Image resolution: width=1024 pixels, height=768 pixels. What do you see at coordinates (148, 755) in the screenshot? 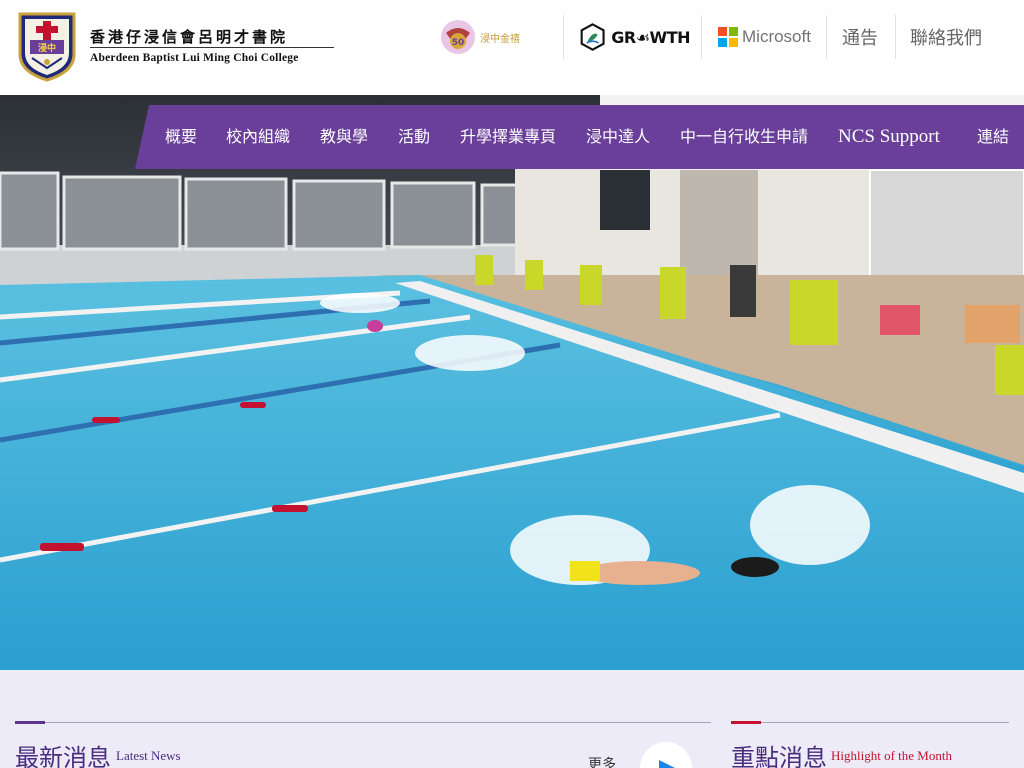
I see `latest-news-subtitle: Latest News` at bounding box center [148, 755].